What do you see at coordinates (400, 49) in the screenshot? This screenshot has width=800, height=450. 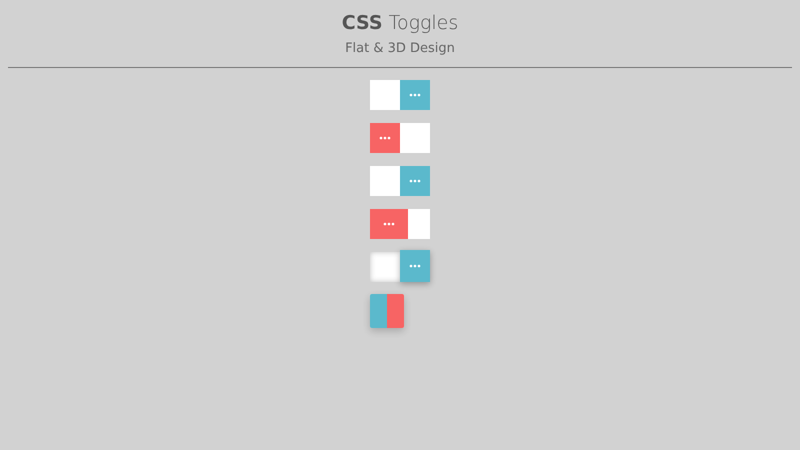 I see `page-subtitle: Flat & 3D Design` at bounding box center [400, 49].